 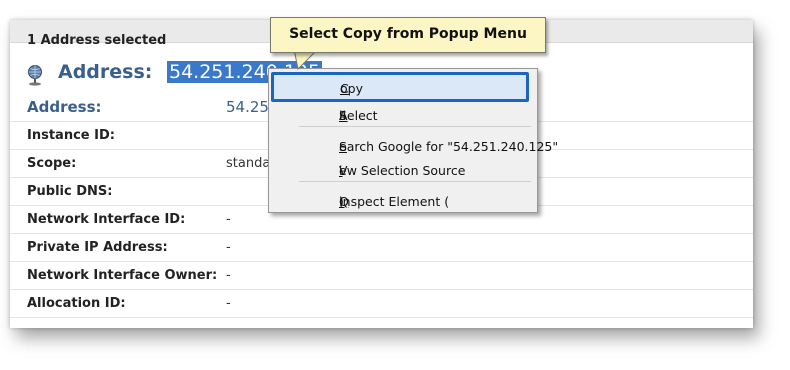 What do you see at coordinates (381, 248) in the screenshot?
I see `detail-row-private-ip: Private IP Address: -` at bounding box center [381, 248].